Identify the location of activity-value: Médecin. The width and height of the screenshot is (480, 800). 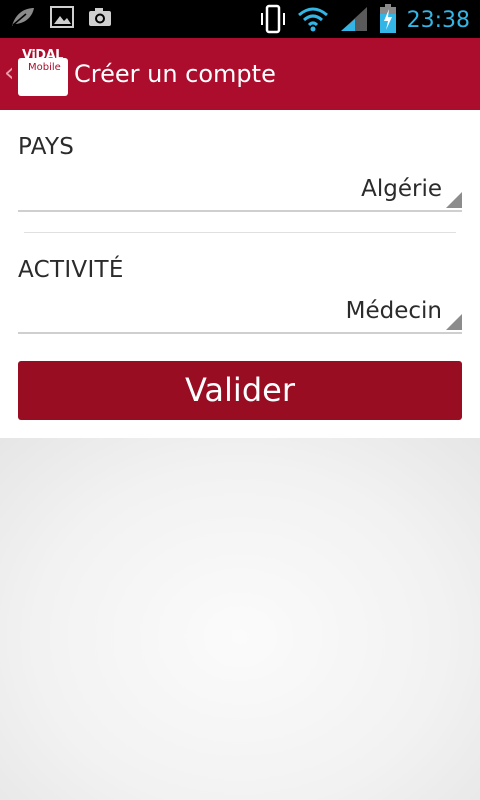
(393, 311).